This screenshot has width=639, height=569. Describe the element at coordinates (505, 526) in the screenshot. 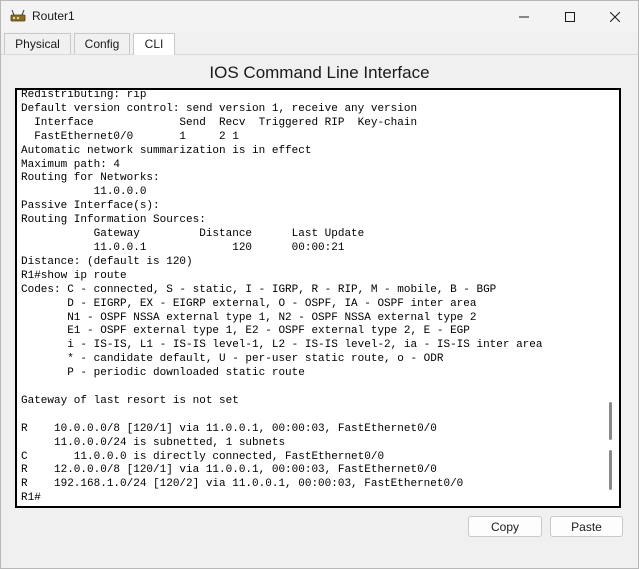

I see `copy-button: Copy` at that location.